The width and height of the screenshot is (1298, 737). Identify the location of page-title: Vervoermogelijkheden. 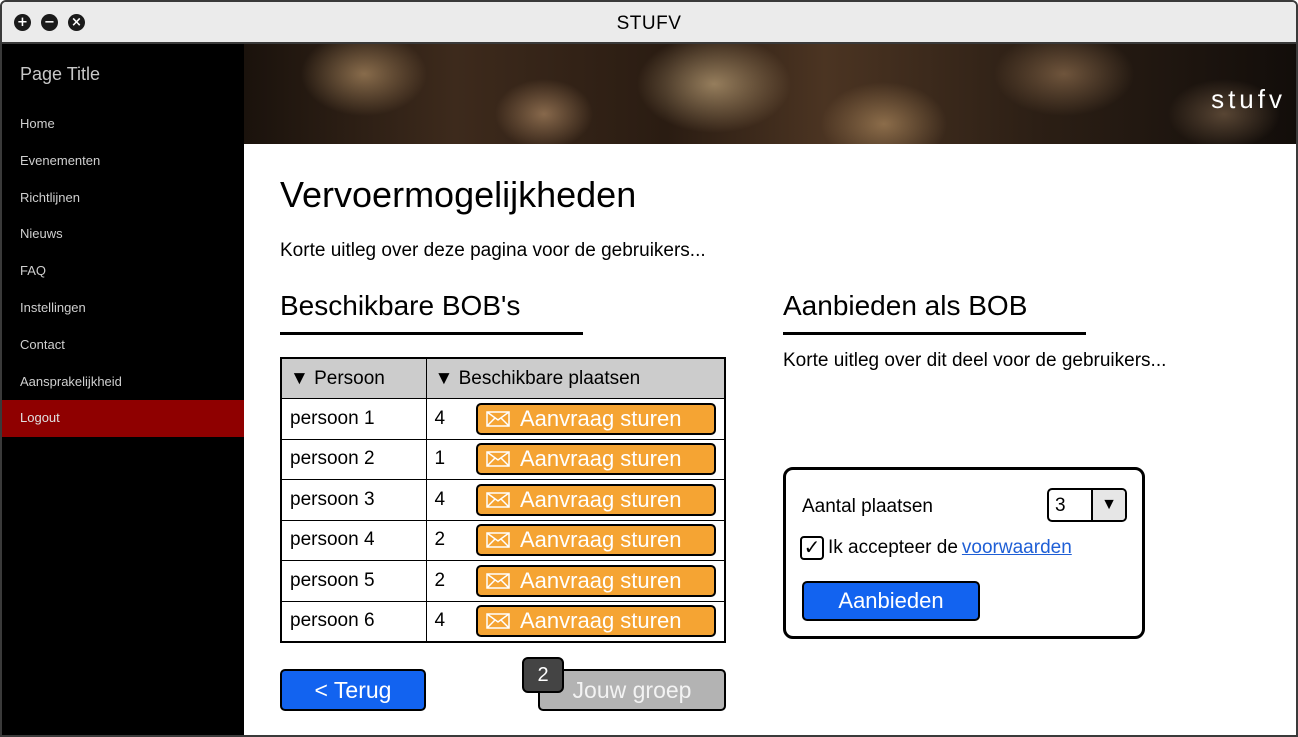
(458, 194).